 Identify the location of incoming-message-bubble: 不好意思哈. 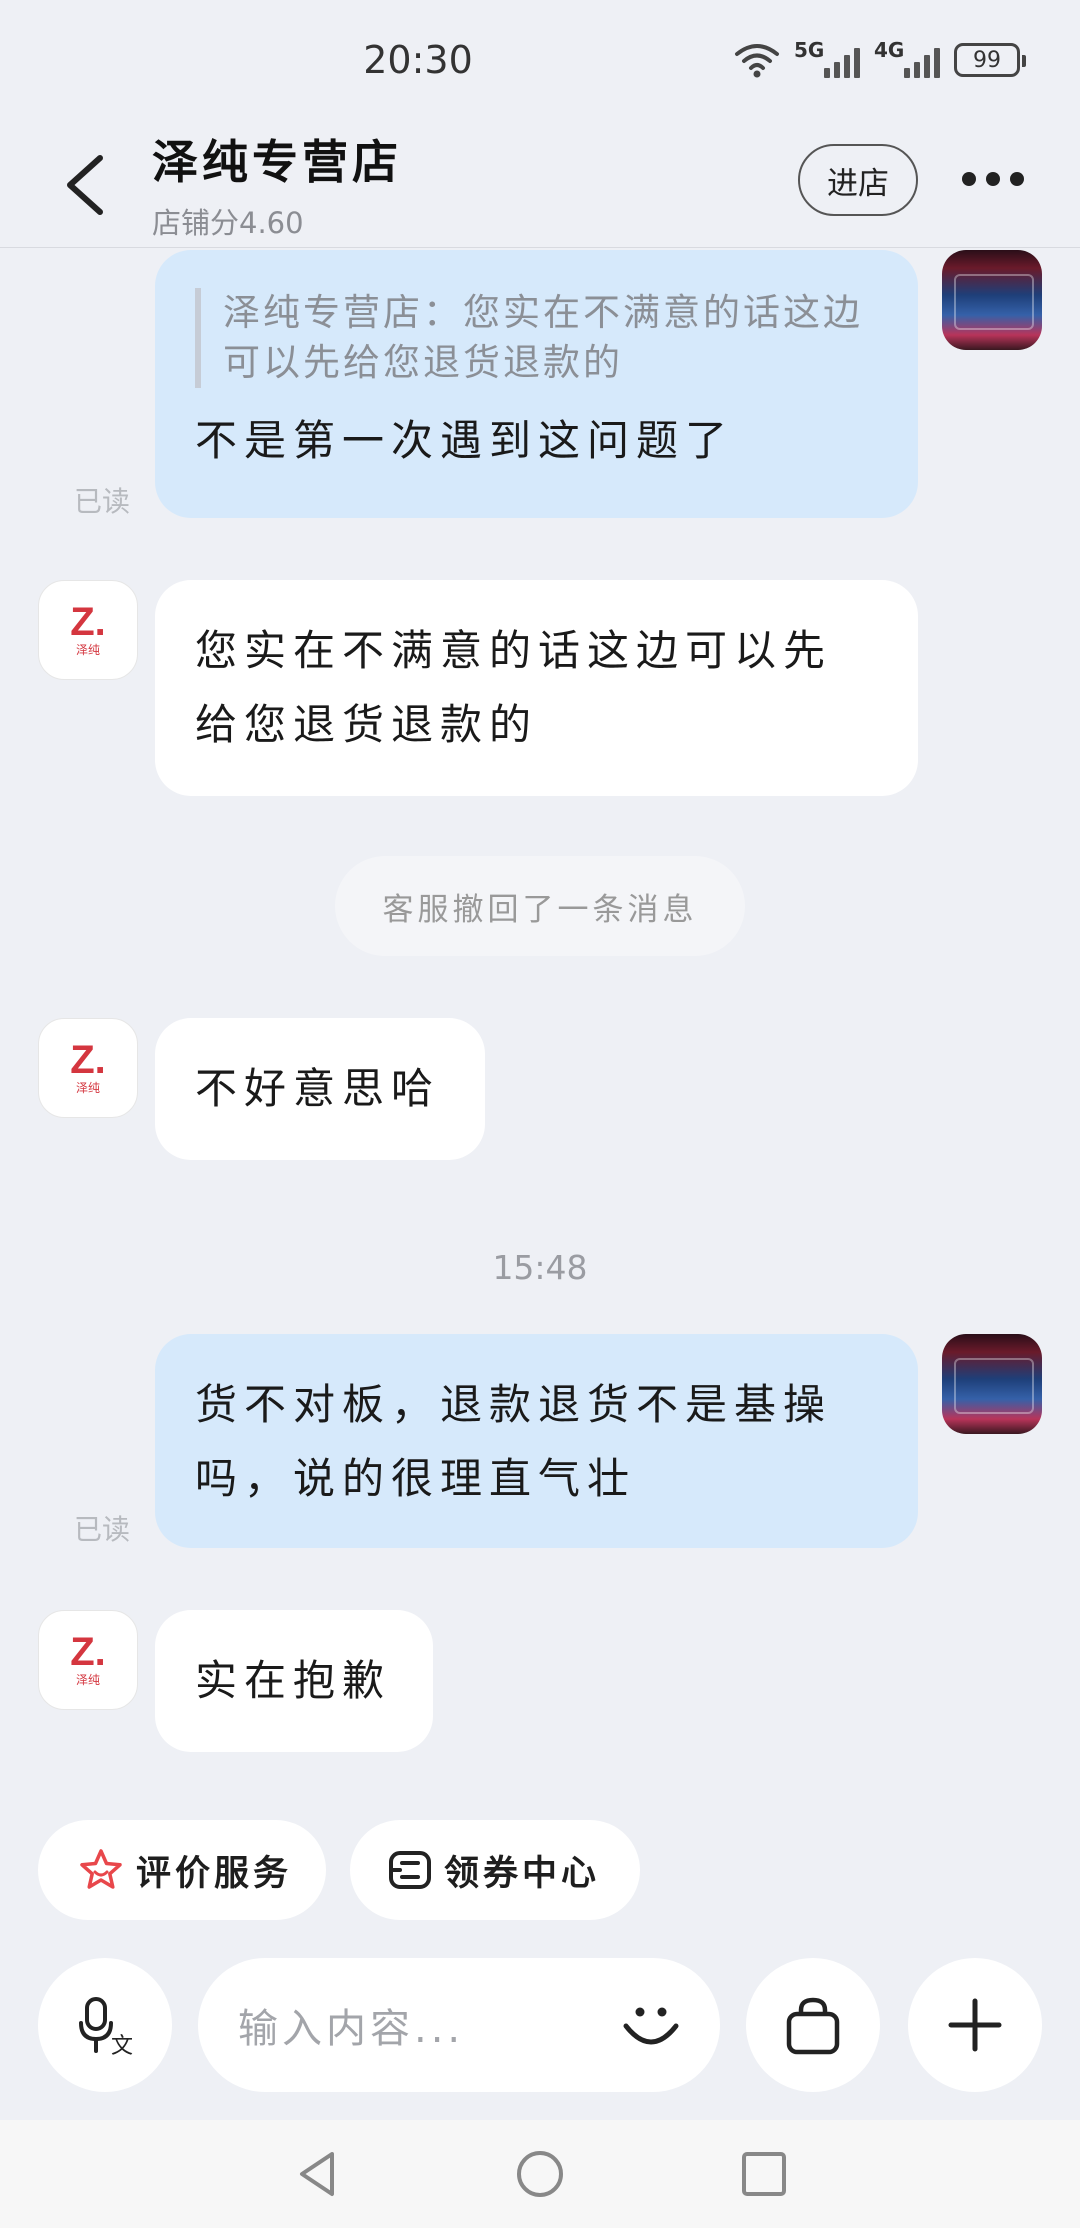
(320, 1089).